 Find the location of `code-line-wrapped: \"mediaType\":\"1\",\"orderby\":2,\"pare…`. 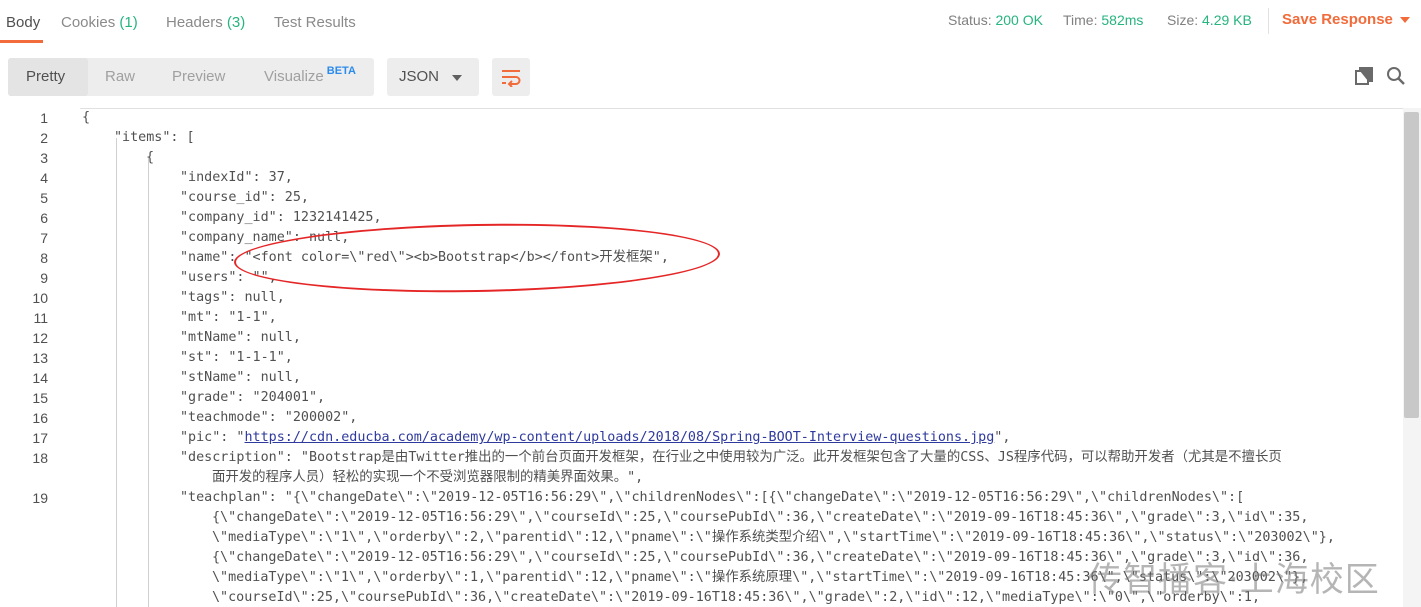

code-line-wrapped: \"mediaType\":\"1\",\"orderby\":2,\"pare… is located at coordinates (773, 537).